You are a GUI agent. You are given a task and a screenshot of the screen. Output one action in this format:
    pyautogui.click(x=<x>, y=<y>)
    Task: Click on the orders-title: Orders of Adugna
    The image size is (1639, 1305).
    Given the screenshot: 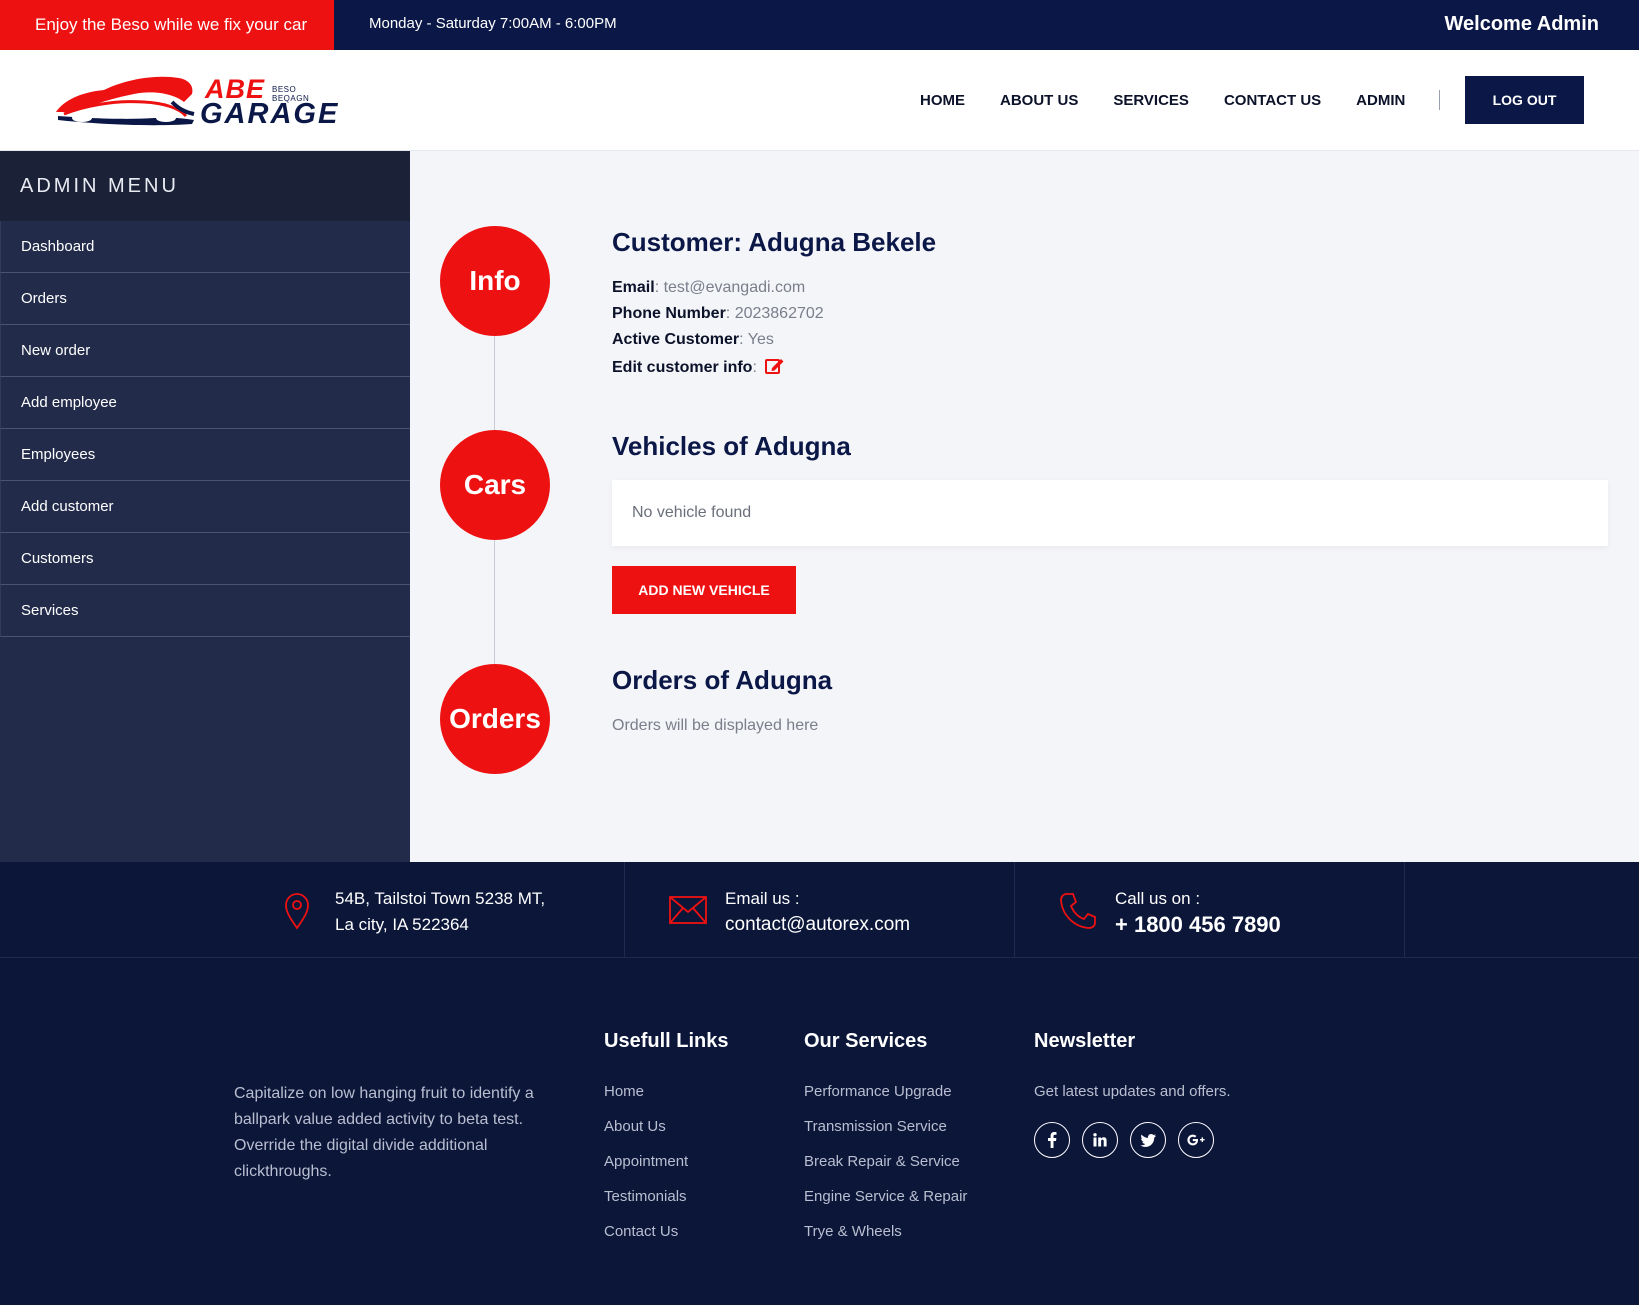 What is the action you would take?
    pyautogui.click(x=722, y=680)
    